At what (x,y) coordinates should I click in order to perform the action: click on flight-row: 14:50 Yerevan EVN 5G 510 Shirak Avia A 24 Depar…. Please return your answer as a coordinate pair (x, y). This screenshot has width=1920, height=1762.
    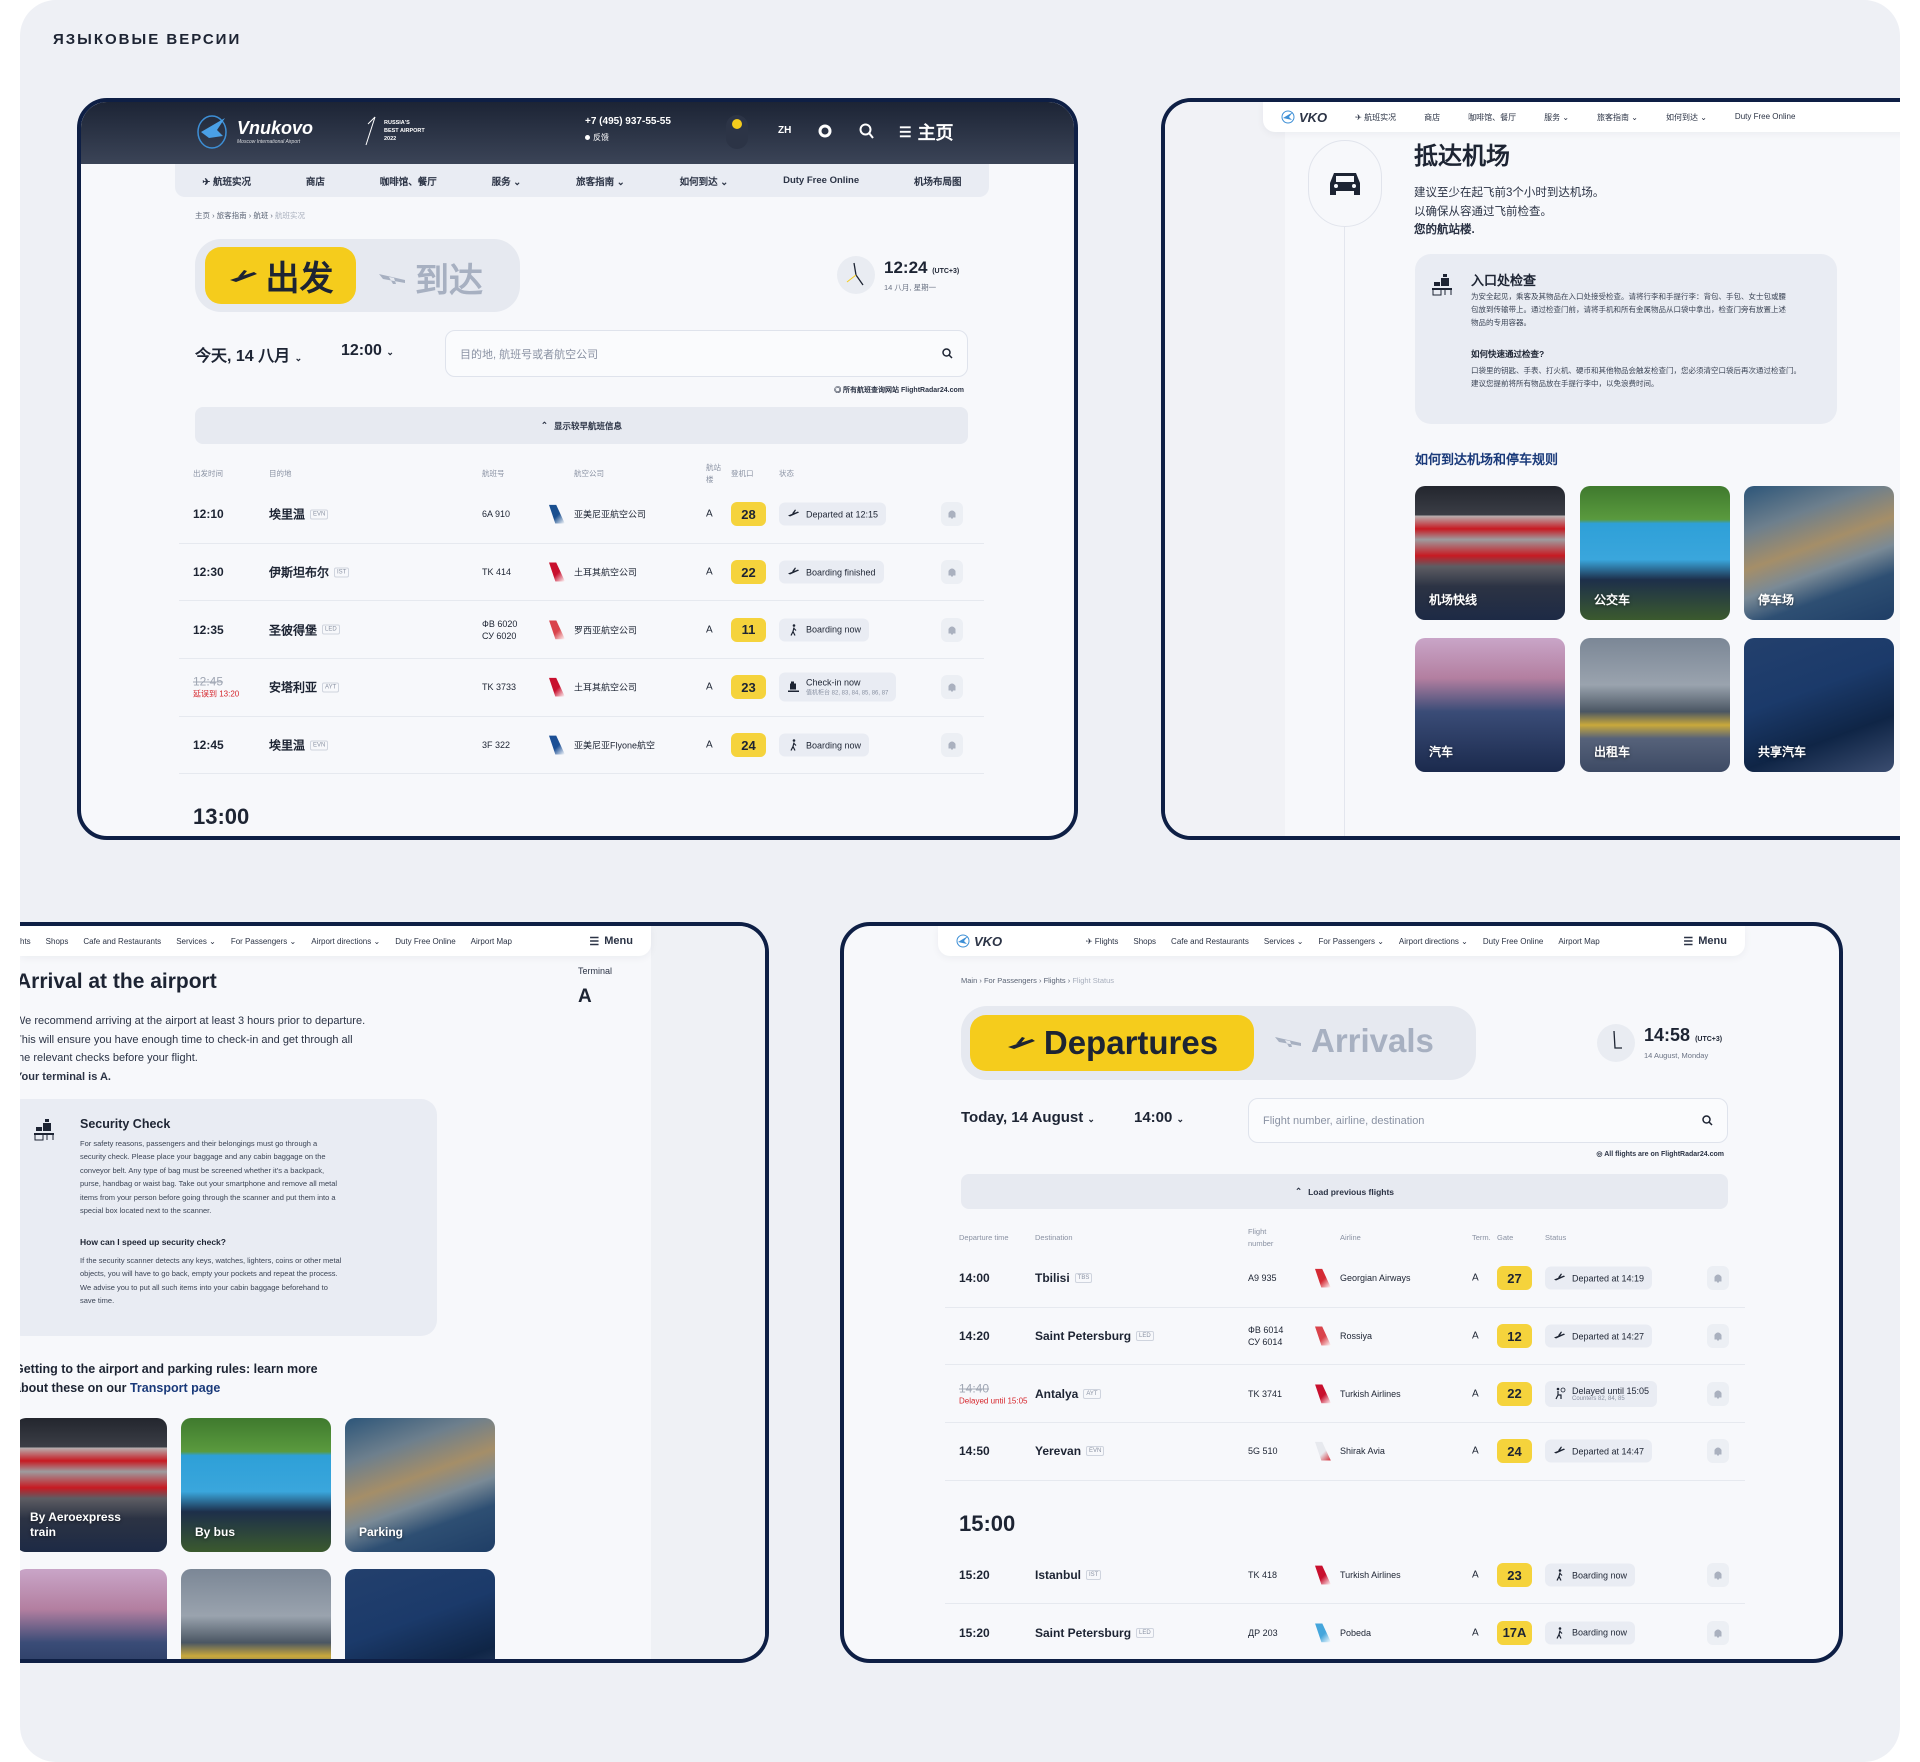
    Looking at the image, I should click on (1345, 1452).